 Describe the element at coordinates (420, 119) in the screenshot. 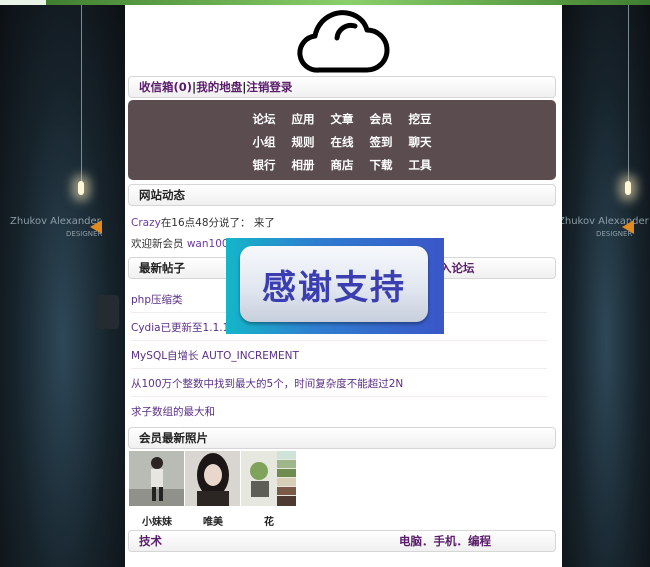

I see `nav-item-dig-beans: 挖豆` at that location.